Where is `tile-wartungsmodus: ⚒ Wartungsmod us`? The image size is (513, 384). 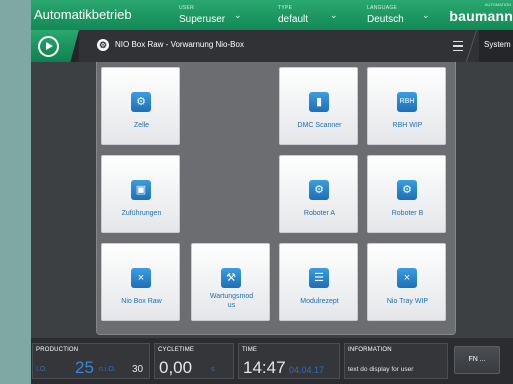
tile-wartungsmodus: ⚒ Wartungsmod us is located at coordinates (230, 282).